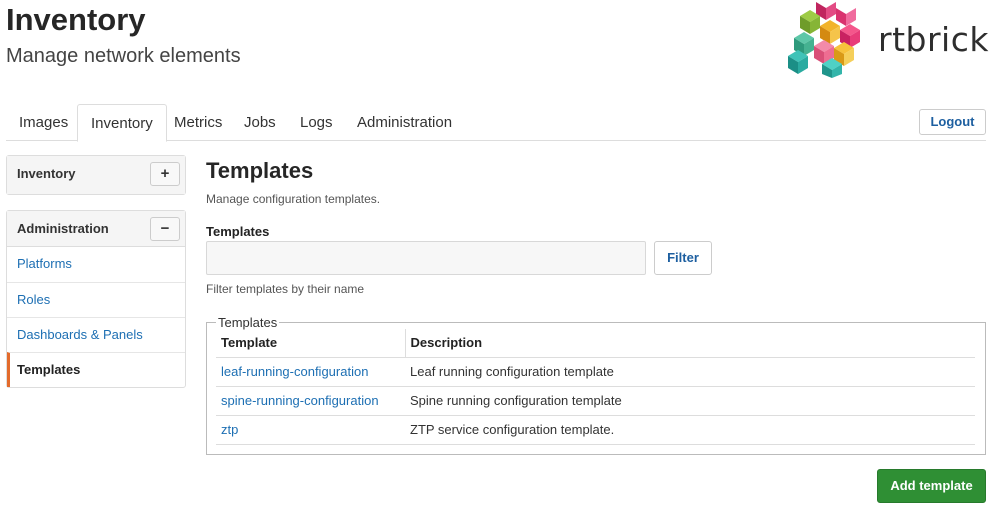  I want to click on template-link: ztp, so click(310, 430).